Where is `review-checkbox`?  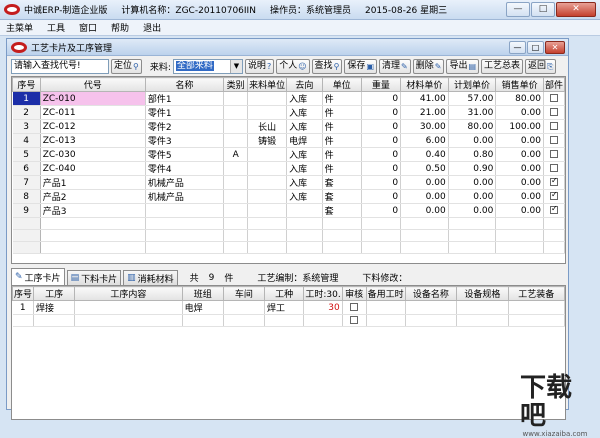
review-checkbox is located at coordinates (354, 307).